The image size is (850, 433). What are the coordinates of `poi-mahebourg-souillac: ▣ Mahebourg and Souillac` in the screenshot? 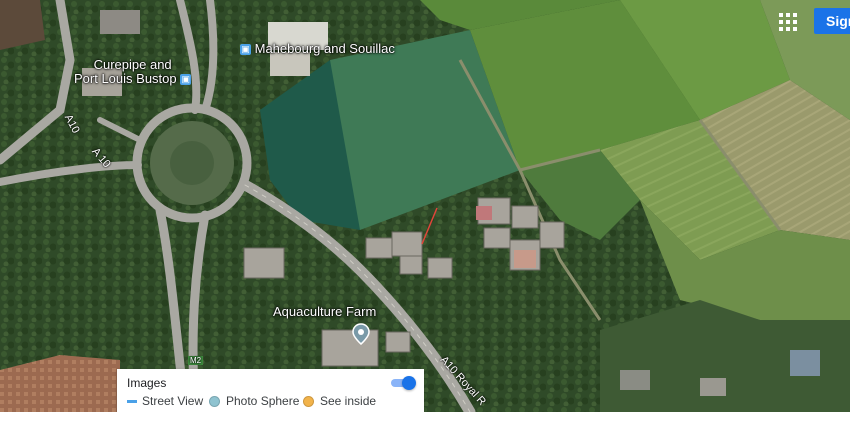 It's located at (317, 49).